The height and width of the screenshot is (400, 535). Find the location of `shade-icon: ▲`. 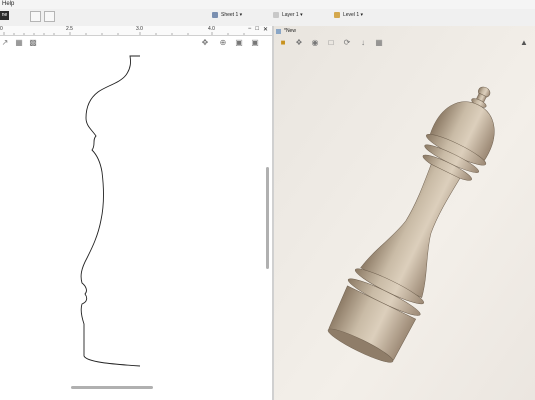

shade-icon: ▲ is located at coordinates (524, 43).